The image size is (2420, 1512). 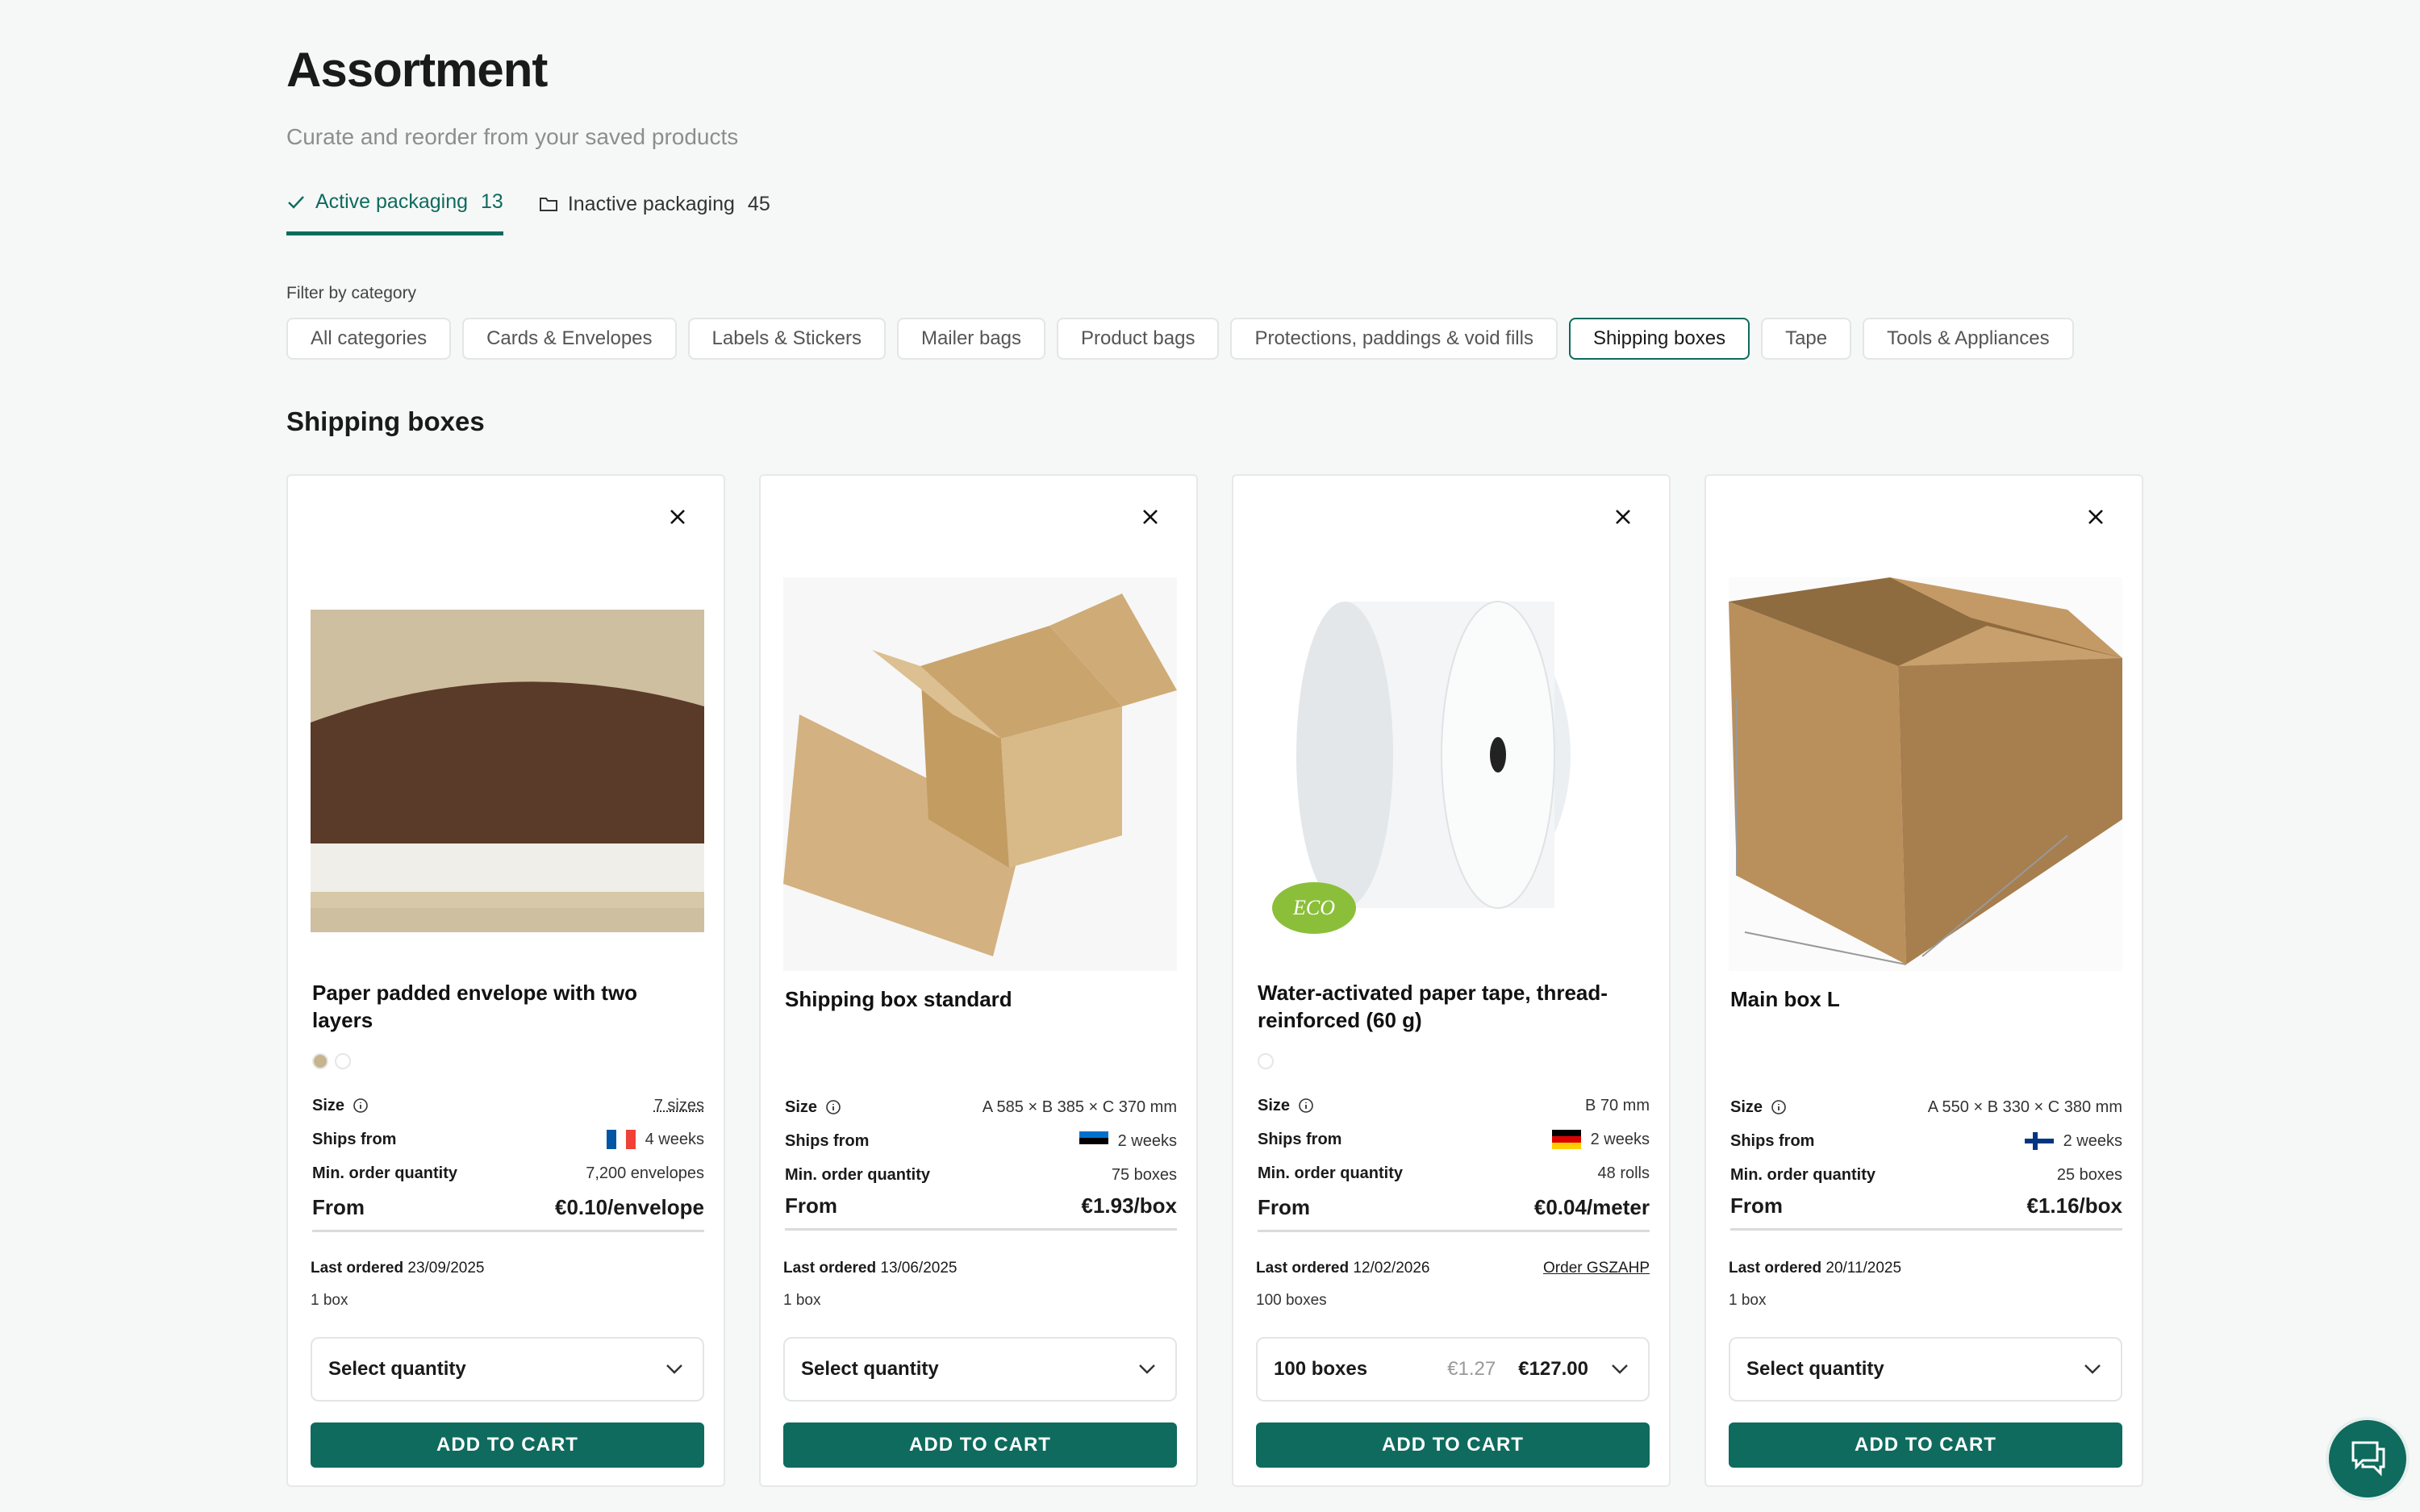 What do you see at coordinates (971, 339) in the screenshot?
I see `chip-mailer-bags: Mailer bags` at bounding box center [971, 339].